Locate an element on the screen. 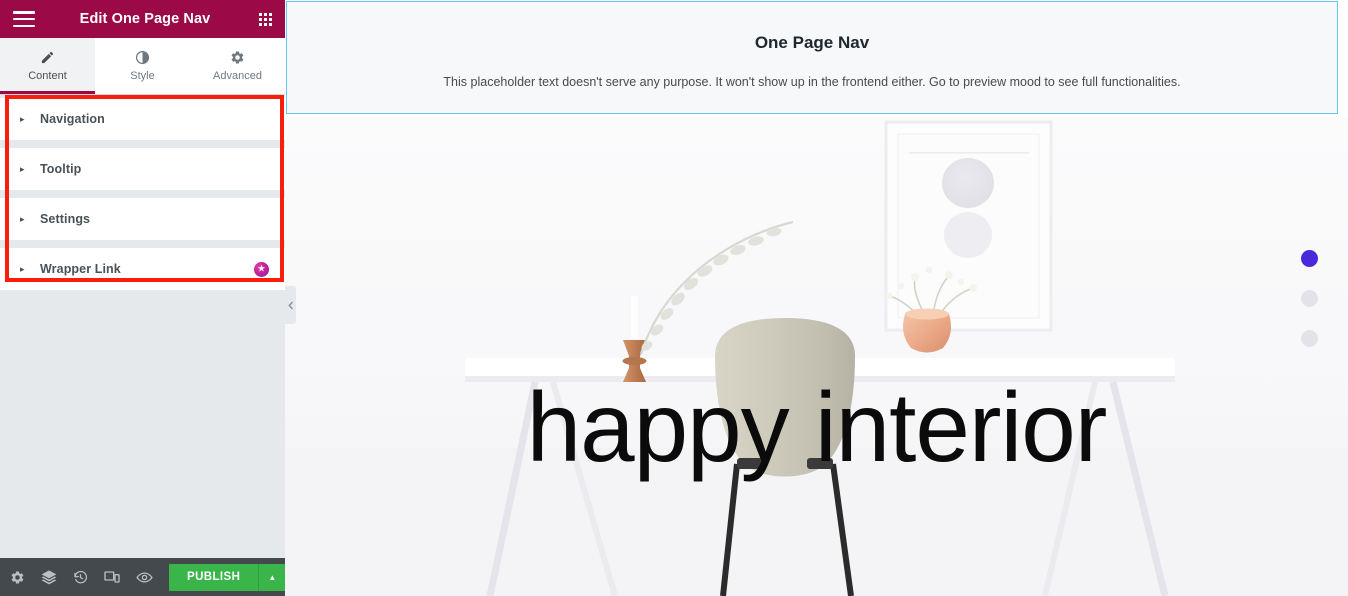 The image size is (1348, 596). panel-tabs: Content Style Advanced is located at coordinates (142, 66).